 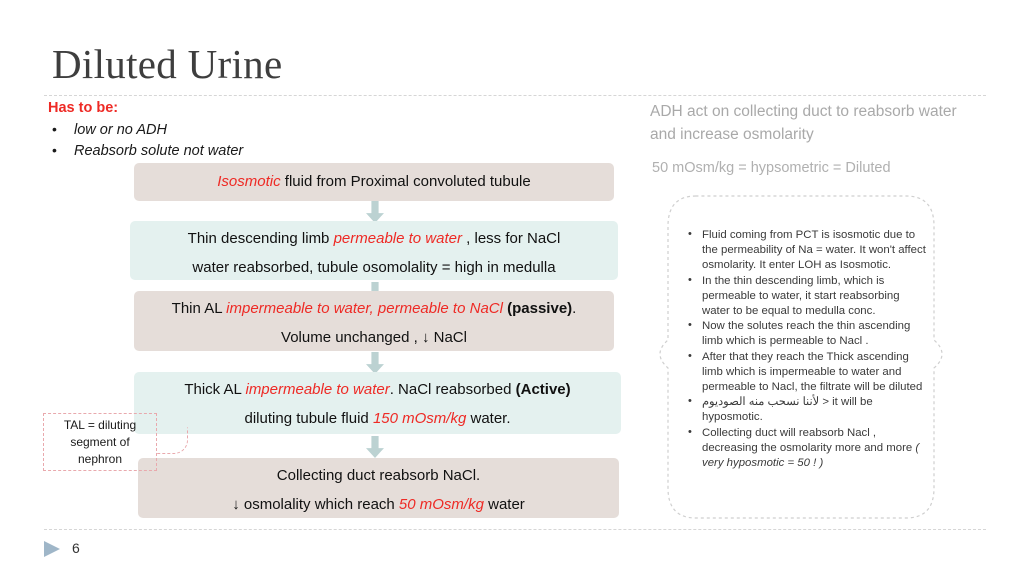 I want to click on tal-callout-line3: nephron, so click(x=100, y=459).